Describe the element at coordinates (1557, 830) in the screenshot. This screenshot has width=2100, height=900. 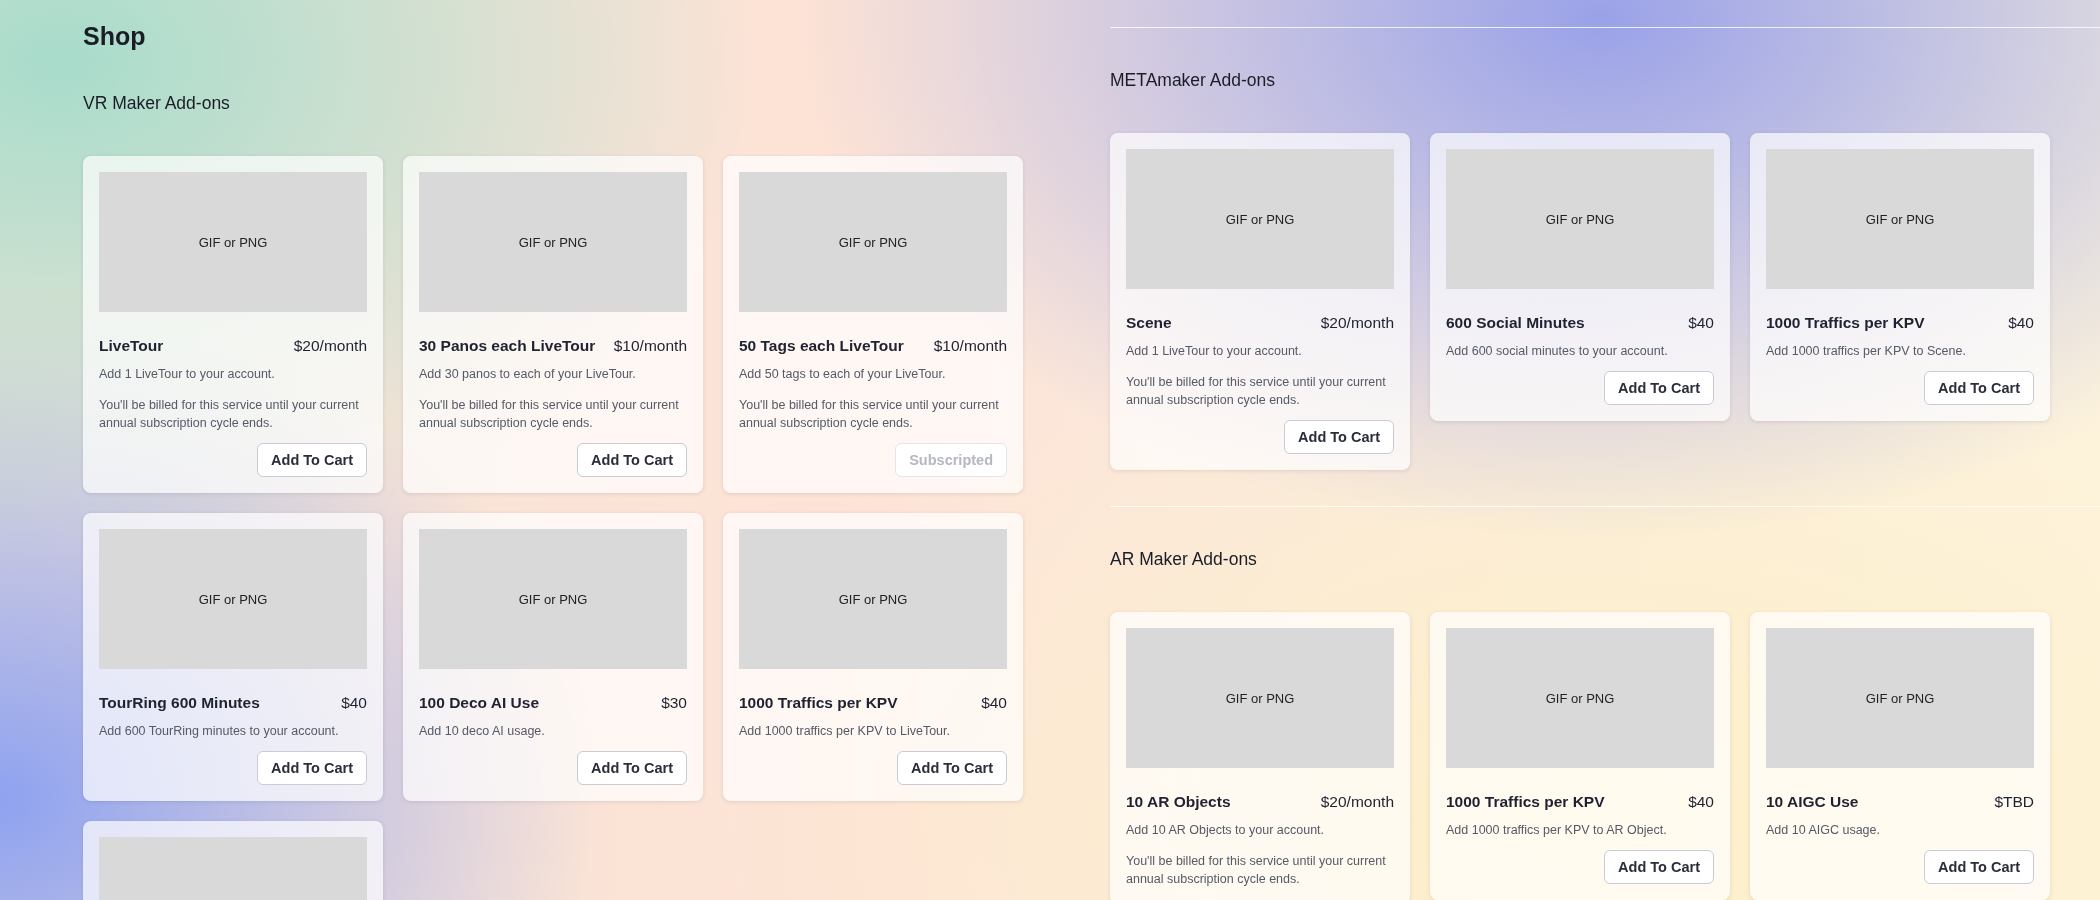
I see `product-description: Add 1000 traffics per KPV to AR Object.` at that location.